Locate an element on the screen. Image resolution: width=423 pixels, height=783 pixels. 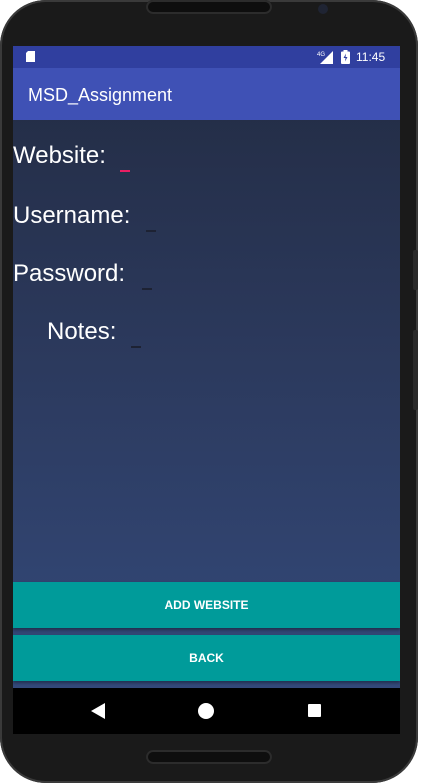
password-label: Password: is located at coordinates (69, 273).